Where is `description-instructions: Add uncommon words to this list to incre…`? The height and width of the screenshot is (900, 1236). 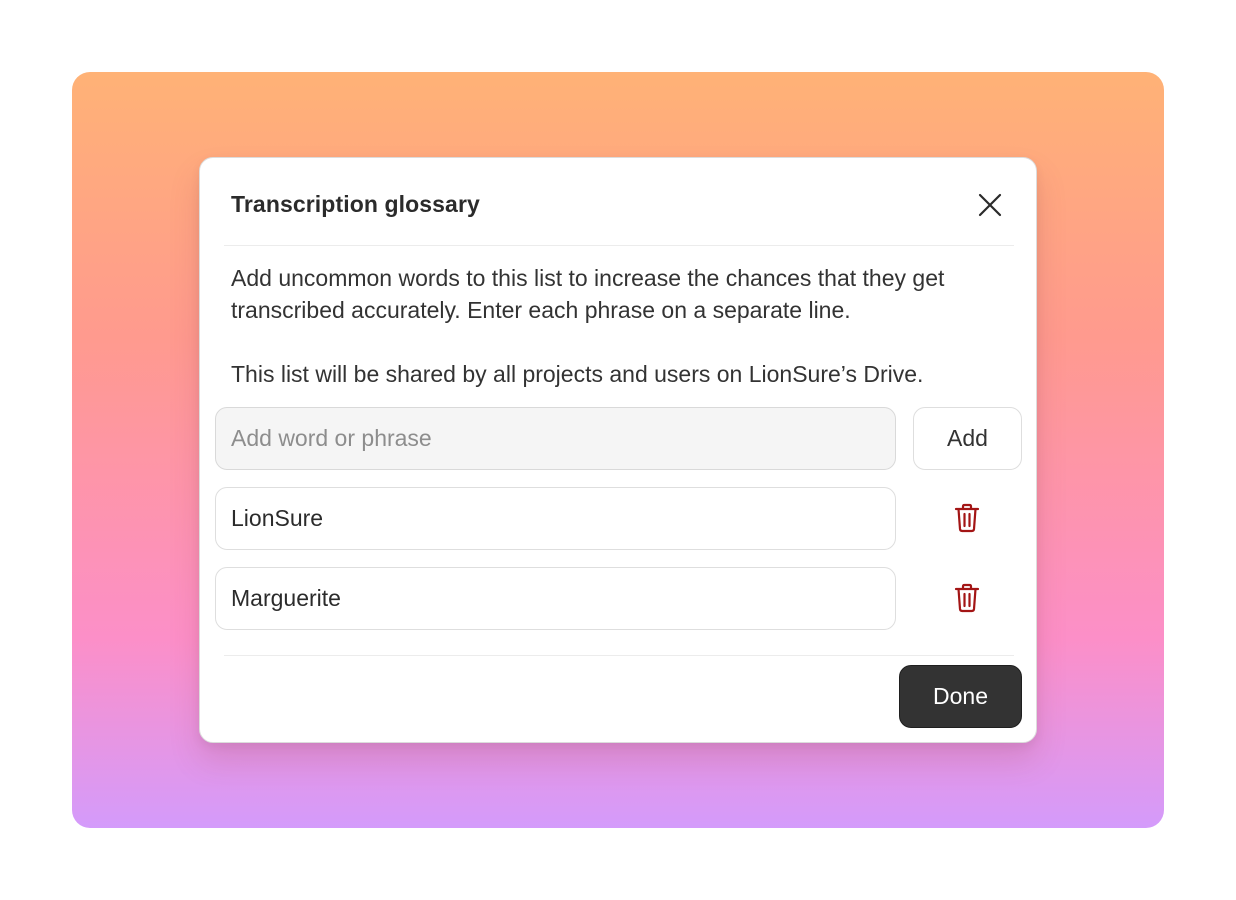
description-instructions: Add uncommon words to this list to incre… is located at coordinates (588, 294).